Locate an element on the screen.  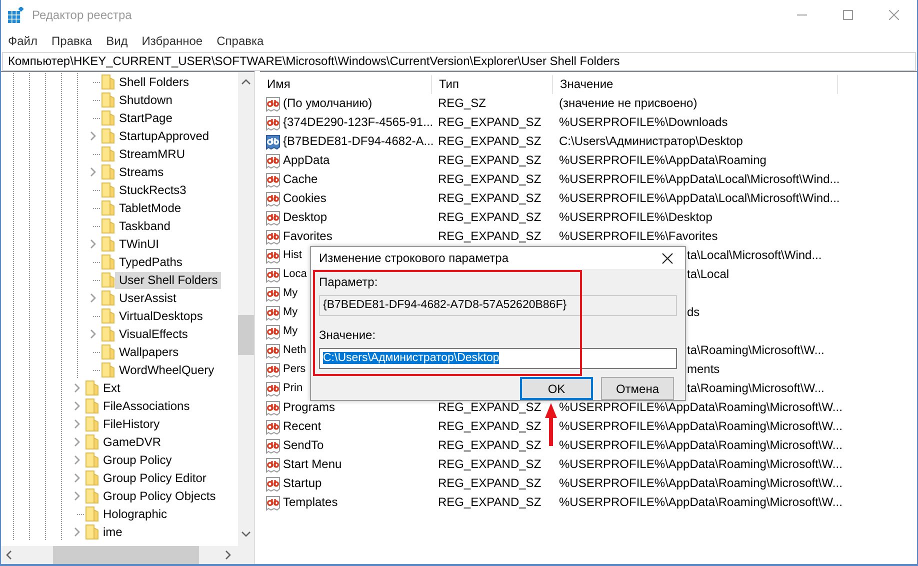
tree-item: StreamMRU is located at coordinates (151, 154).